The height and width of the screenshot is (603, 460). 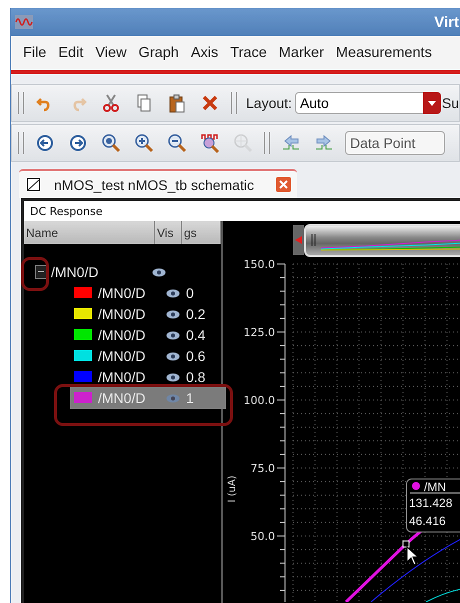 I want to click on menu-item: Measurements, so click(x=384, y=53).